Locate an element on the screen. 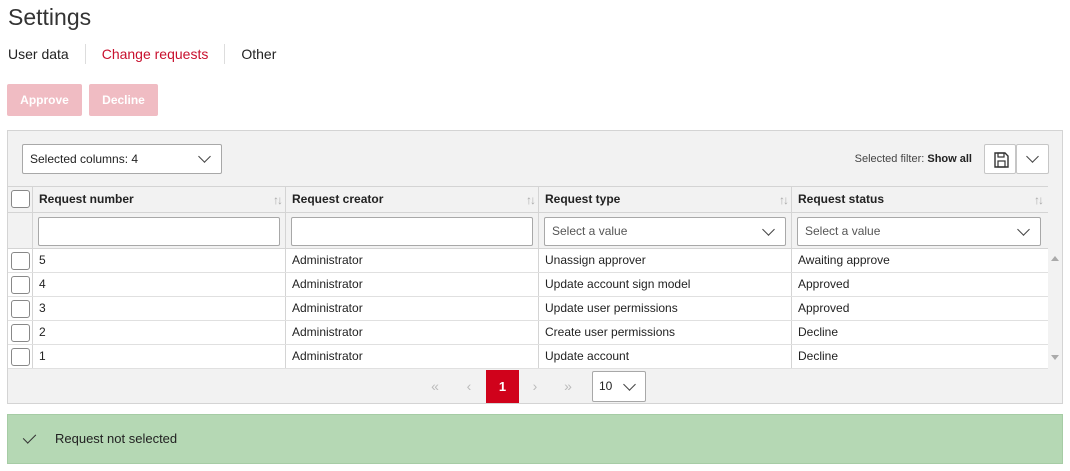 This screenshot has height=471, width=1070. cell-number: 4 is located at coordinates (159, 284).